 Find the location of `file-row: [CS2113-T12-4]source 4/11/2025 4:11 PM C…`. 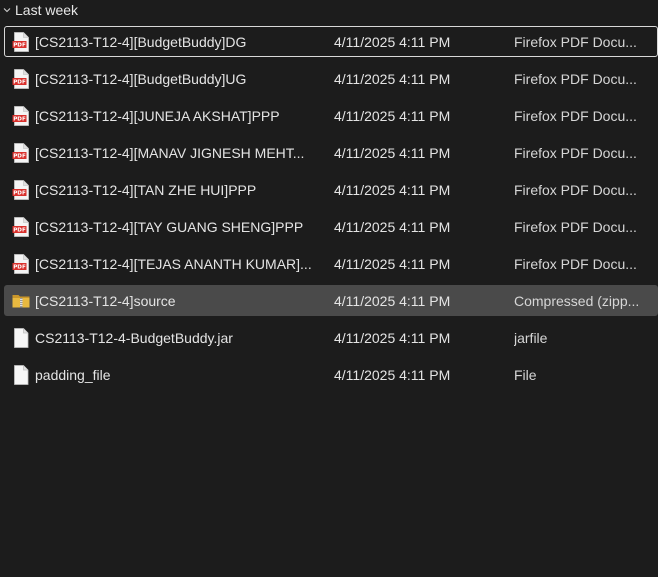

file-row: [CS2113-T12-4]source 4/11/2025 4:11 PM C… is located at coordinates (331, 300).